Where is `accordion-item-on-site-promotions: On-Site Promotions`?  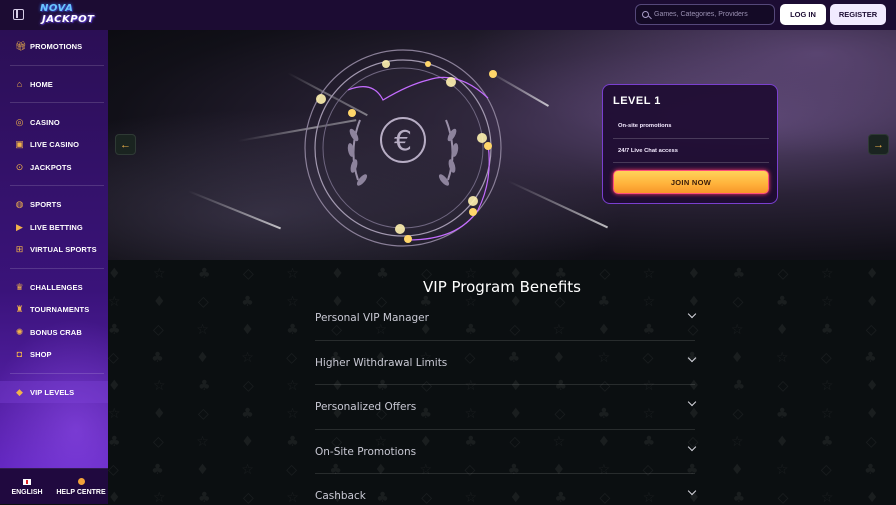 accordion-item-on-site-promotions: On-Site Promotions is located at coordinates (506, 452).